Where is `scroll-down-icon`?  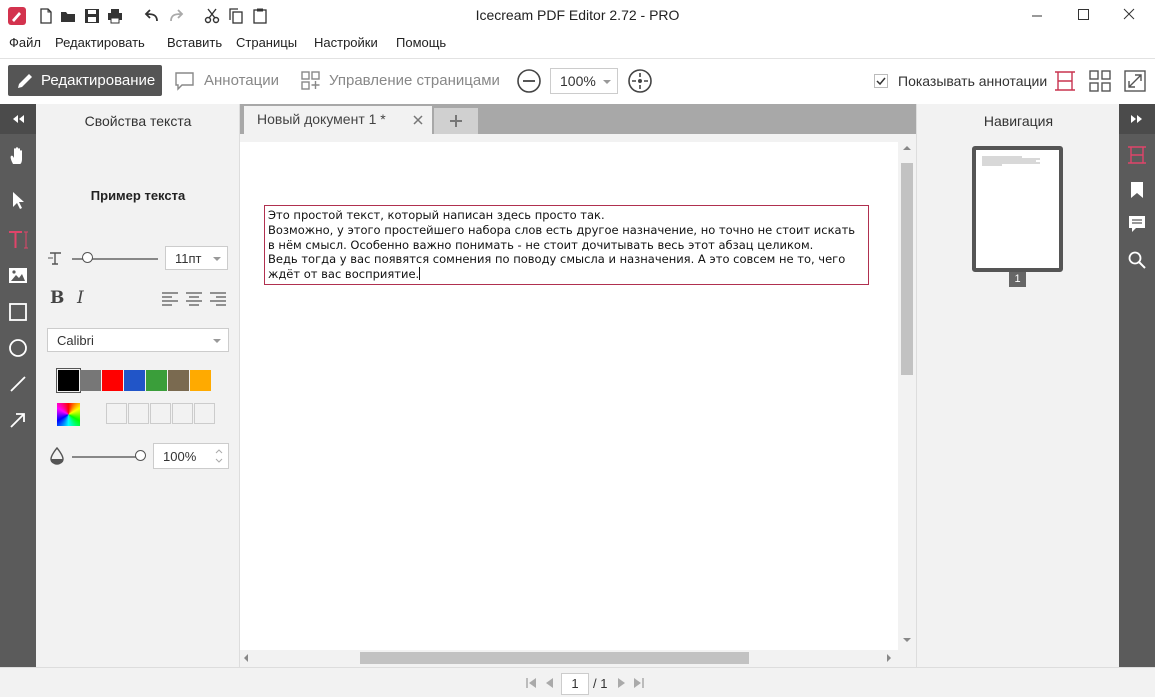 scroll-down-icon is located at coordinates (907, 640).